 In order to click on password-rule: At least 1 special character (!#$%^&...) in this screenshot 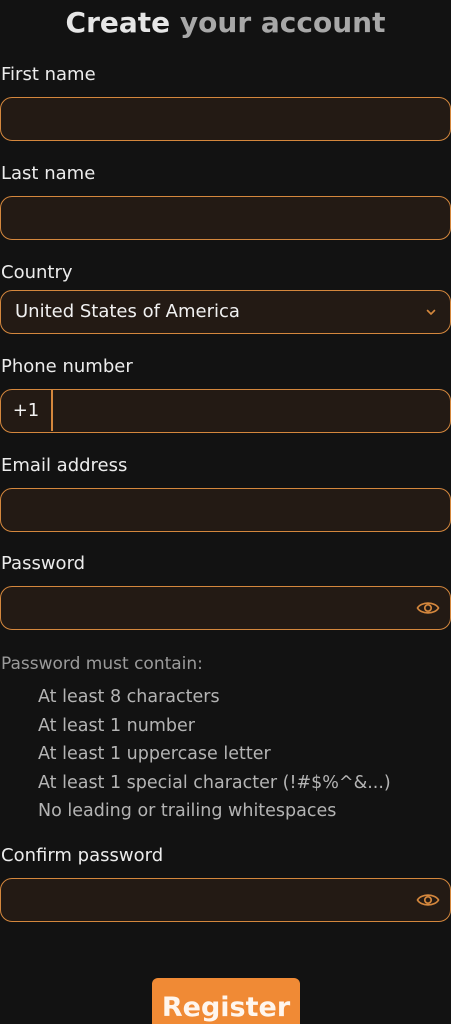, I will do `click(214, 782)`.